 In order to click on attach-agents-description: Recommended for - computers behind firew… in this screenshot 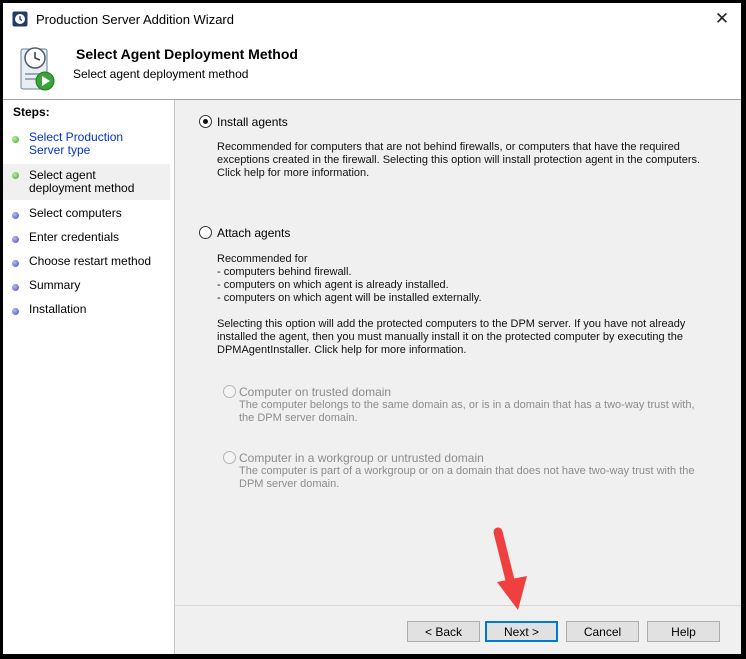, I will do `click(467, 279)`.